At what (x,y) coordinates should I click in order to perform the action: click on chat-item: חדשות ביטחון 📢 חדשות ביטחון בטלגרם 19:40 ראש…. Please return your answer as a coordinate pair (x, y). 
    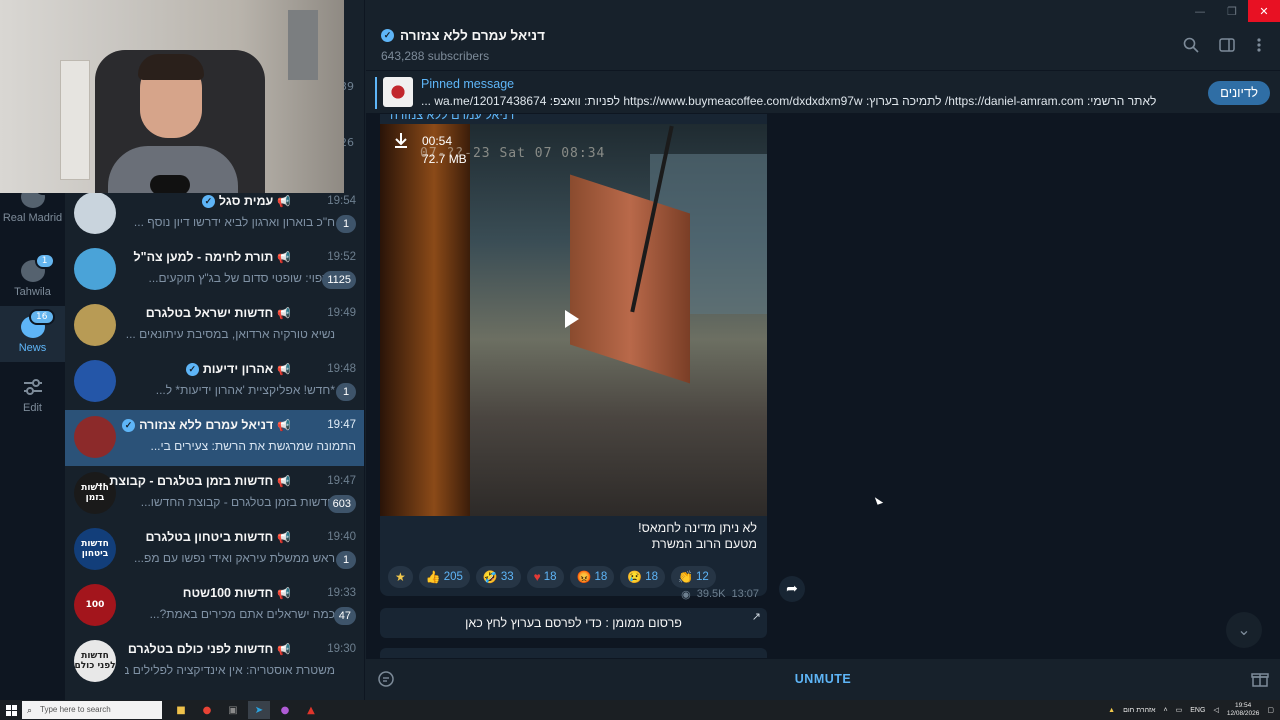
    Looking at the image, I should click on (214, 550).